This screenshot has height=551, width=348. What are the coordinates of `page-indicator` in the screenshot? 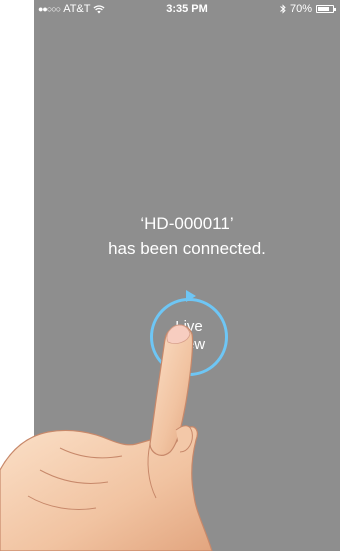 It's located at (187, 533).